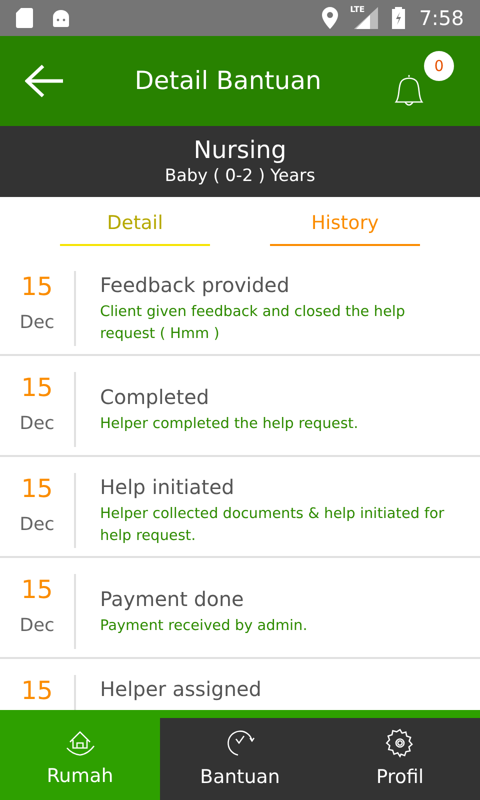 This screenshot has width=480, height=800. I want to click on notification-count: 0, so click(439, 66).